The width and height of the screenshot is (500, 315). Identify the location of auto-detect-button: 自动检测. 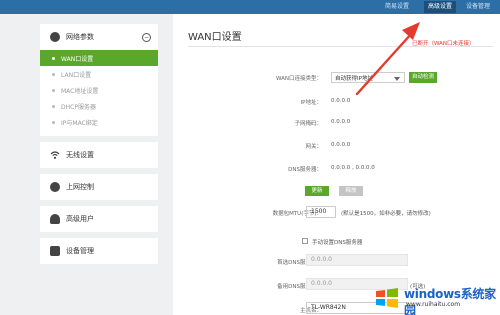
(423, 77).